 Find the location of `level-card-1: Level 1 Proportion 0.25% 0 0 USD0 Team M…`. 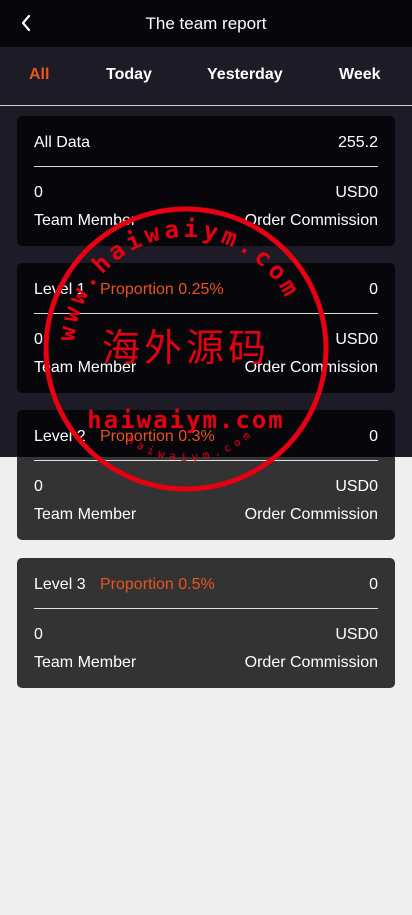

level-card-1: Level 1 Proportion 0.25% 0 0 USD0 Team M… is located at coordinates (206, 328).